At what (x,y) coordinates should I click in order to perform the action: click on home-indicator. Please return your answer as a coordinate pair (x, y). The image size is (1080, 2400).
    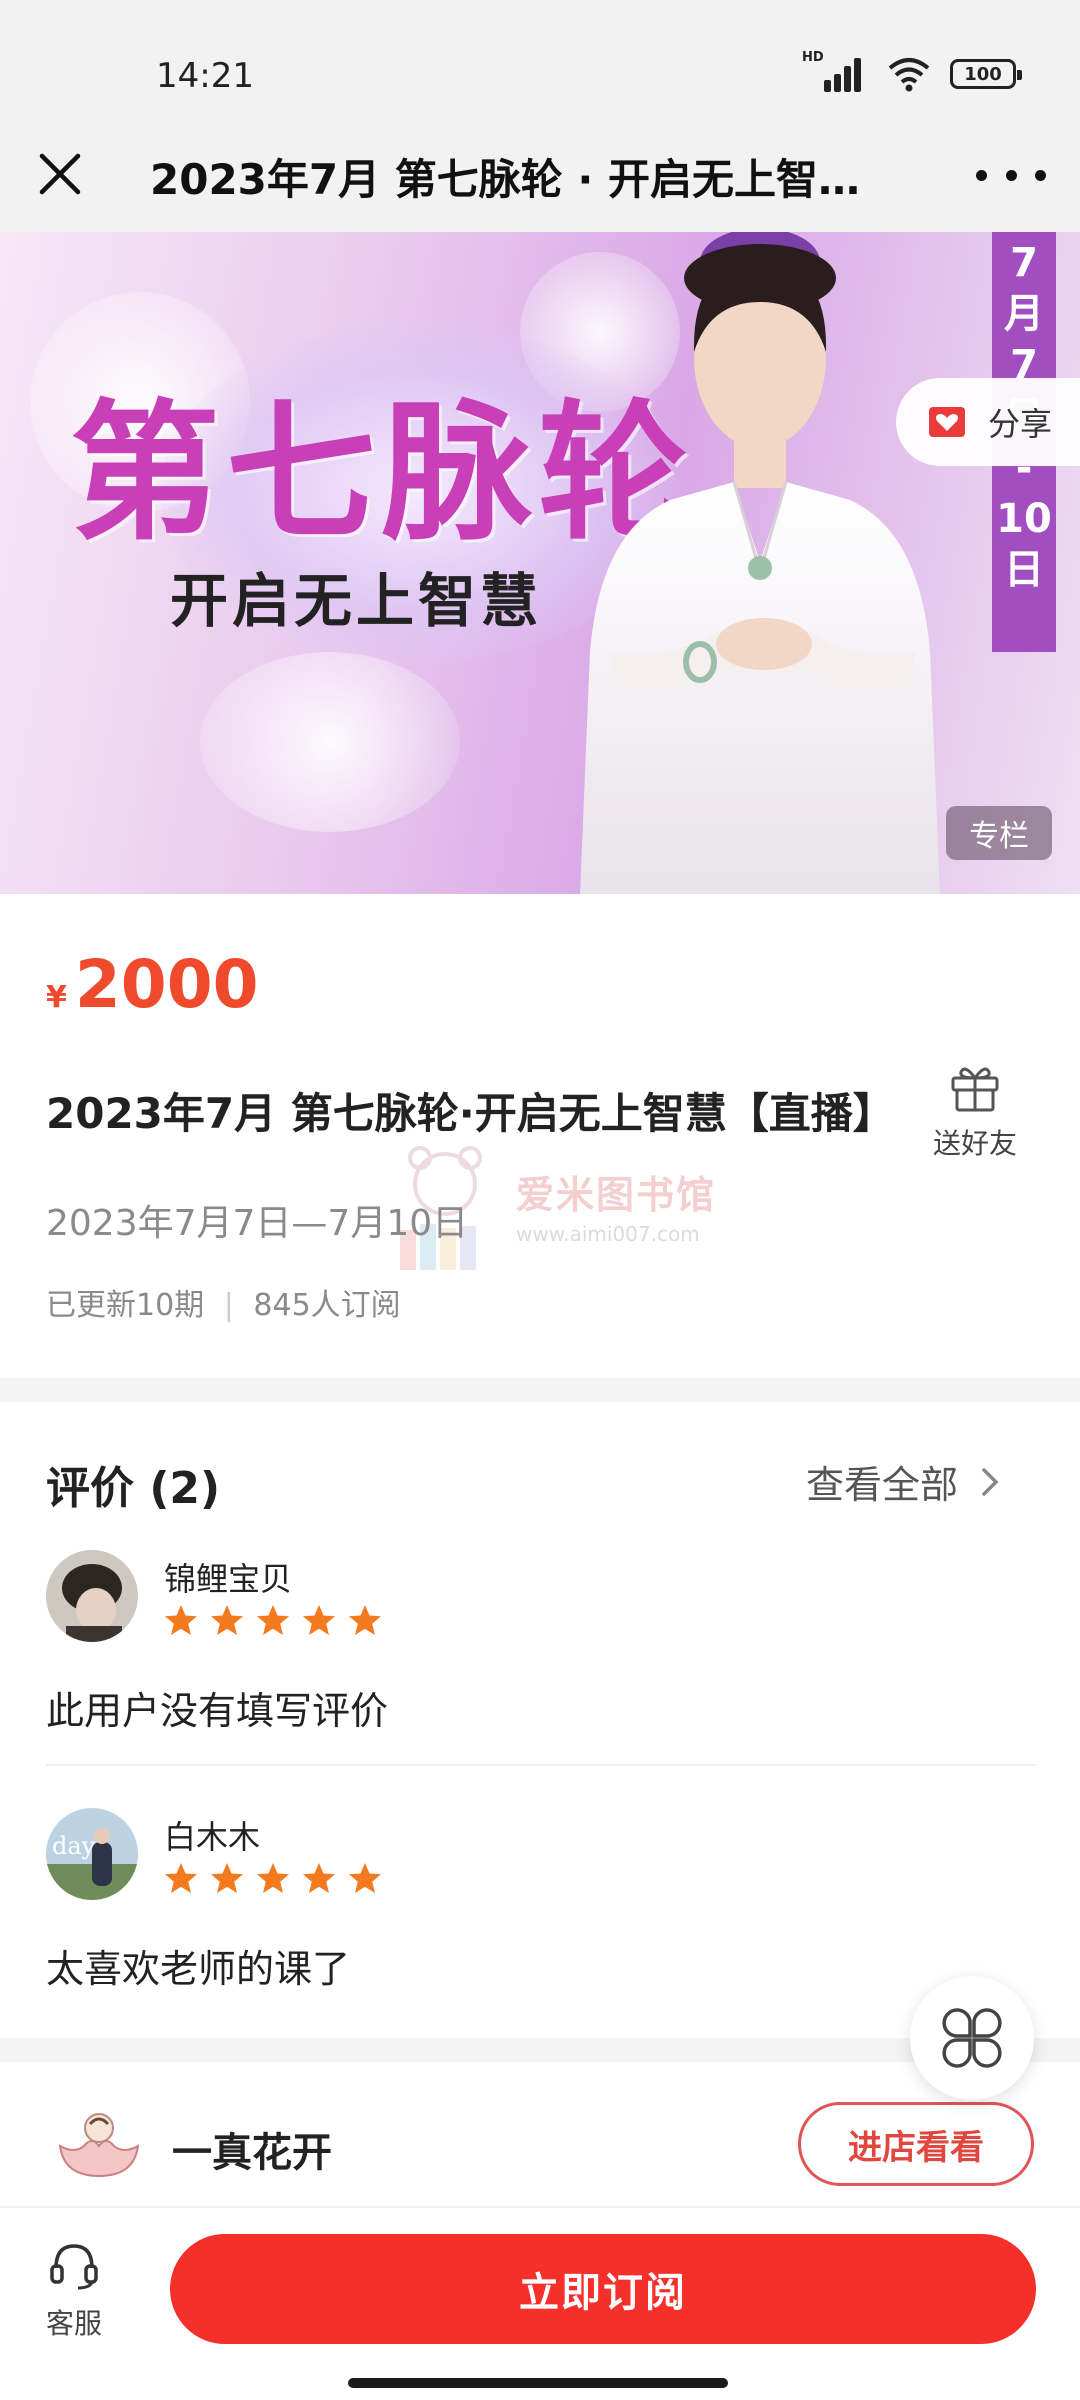
    Looking at the image, I should click on (538, 2383).